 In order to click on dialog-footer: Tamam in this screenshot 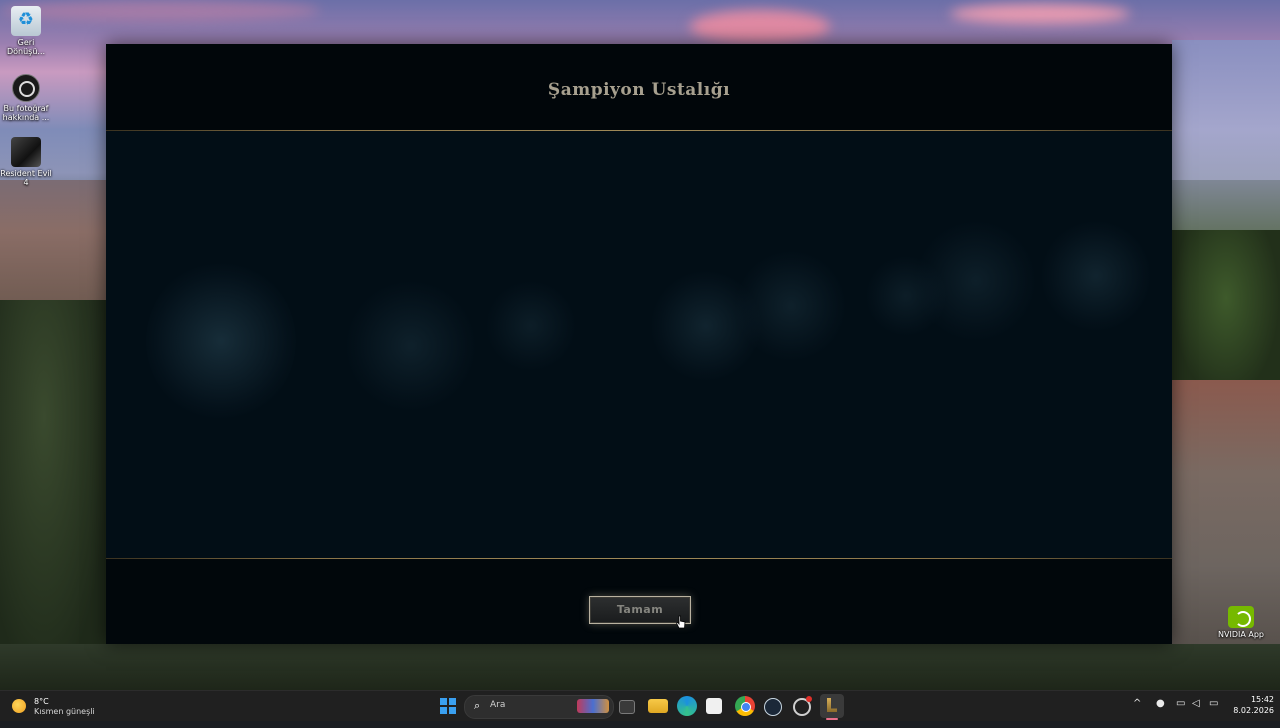, I will do `click(639, 601)`.